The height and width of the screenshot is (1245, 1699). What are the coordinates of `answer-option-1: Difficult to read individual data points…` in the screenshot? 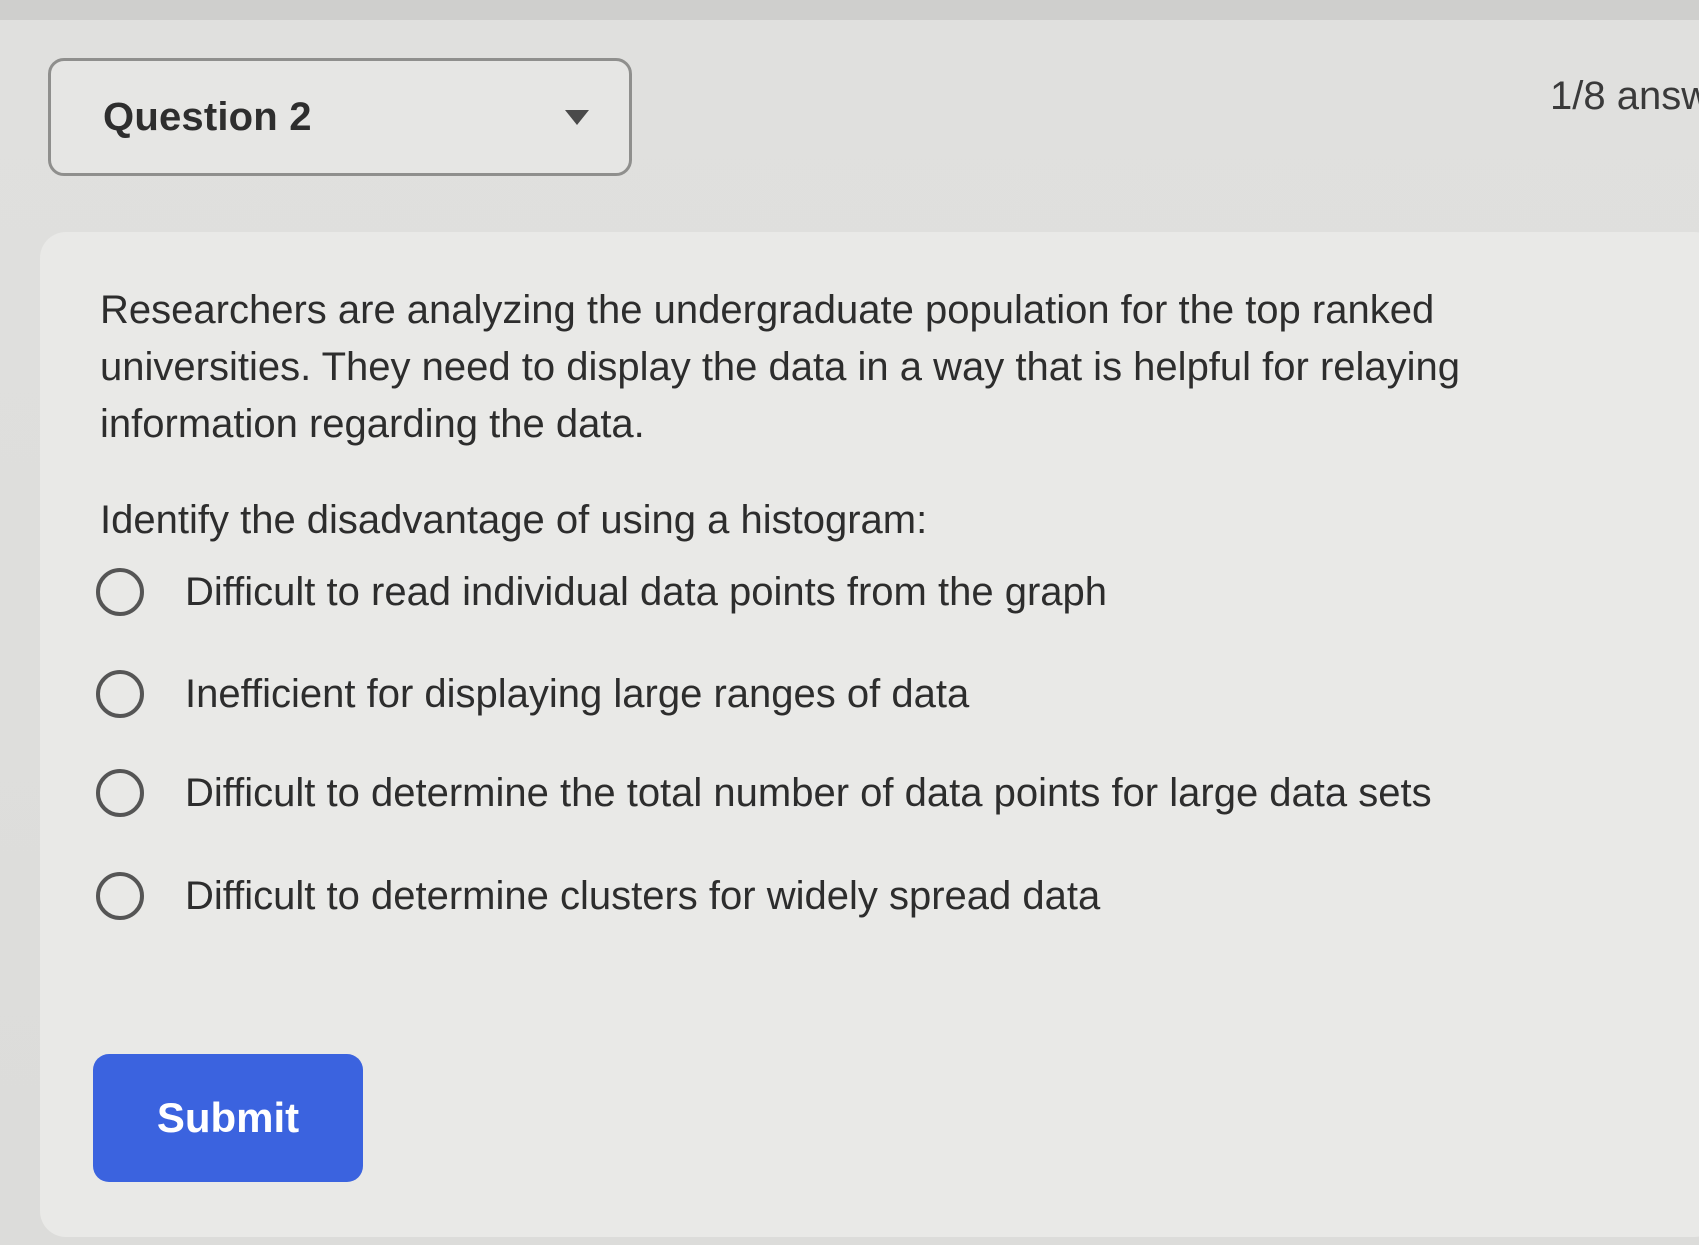 It's located at (601, 592).